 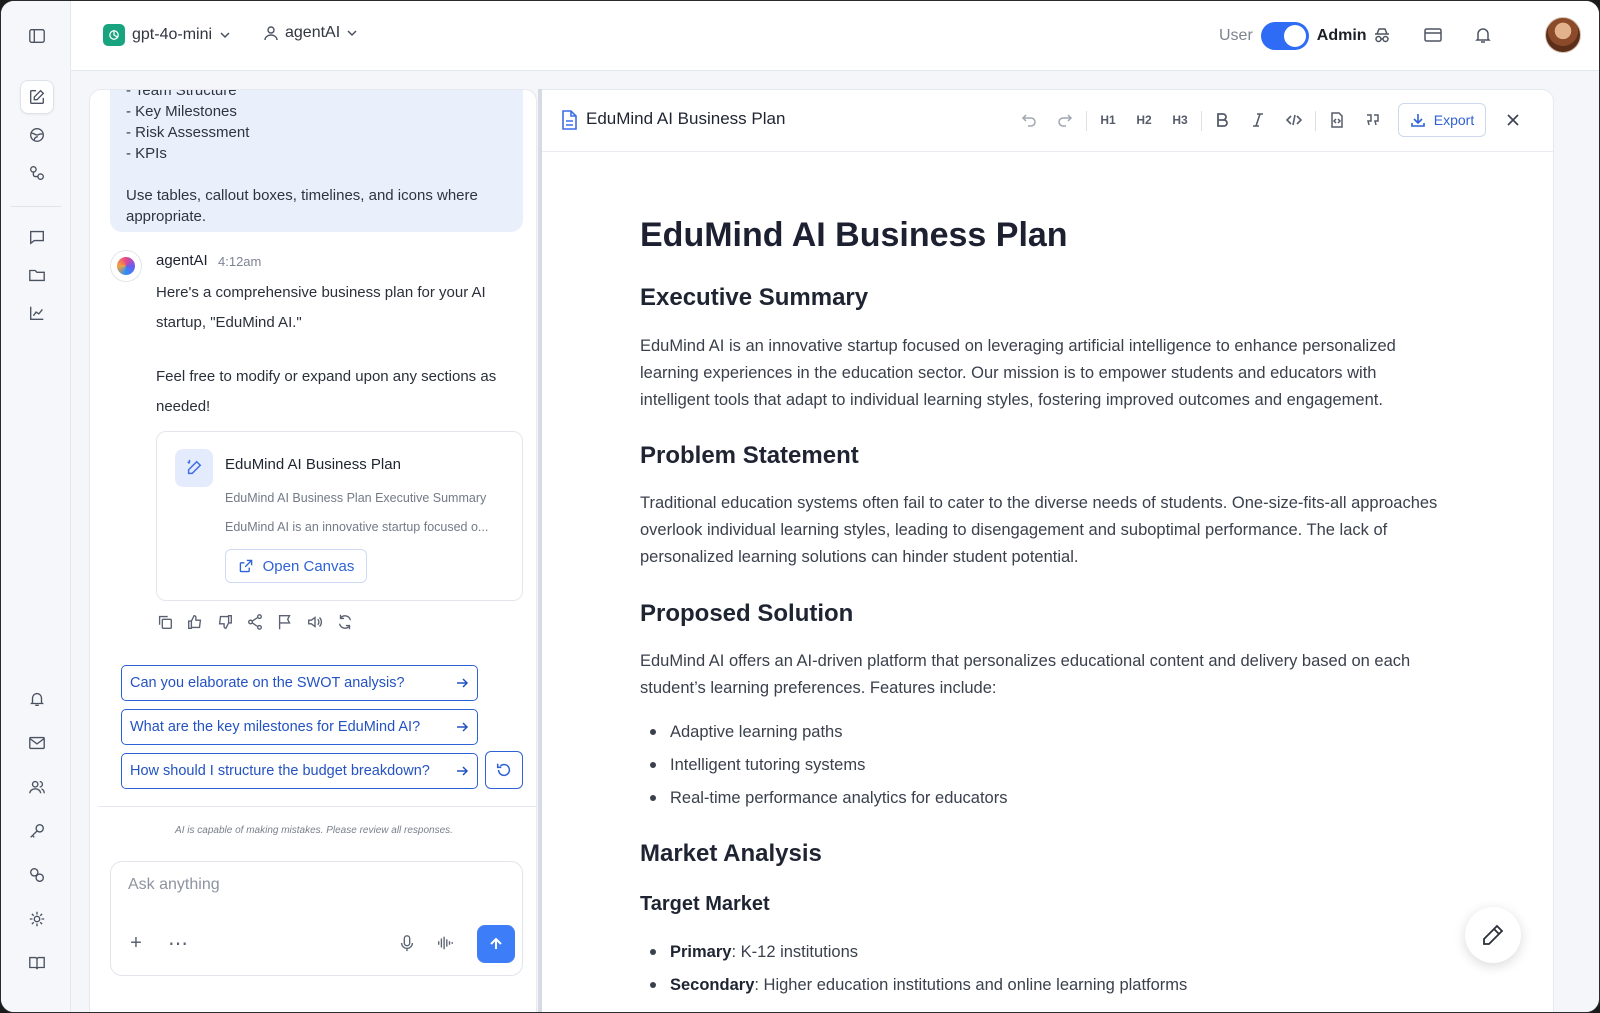 What do you see at coordinates (407, 943) in the screenshot?
I see `microphone-icon` at bounding box center [407, 943].